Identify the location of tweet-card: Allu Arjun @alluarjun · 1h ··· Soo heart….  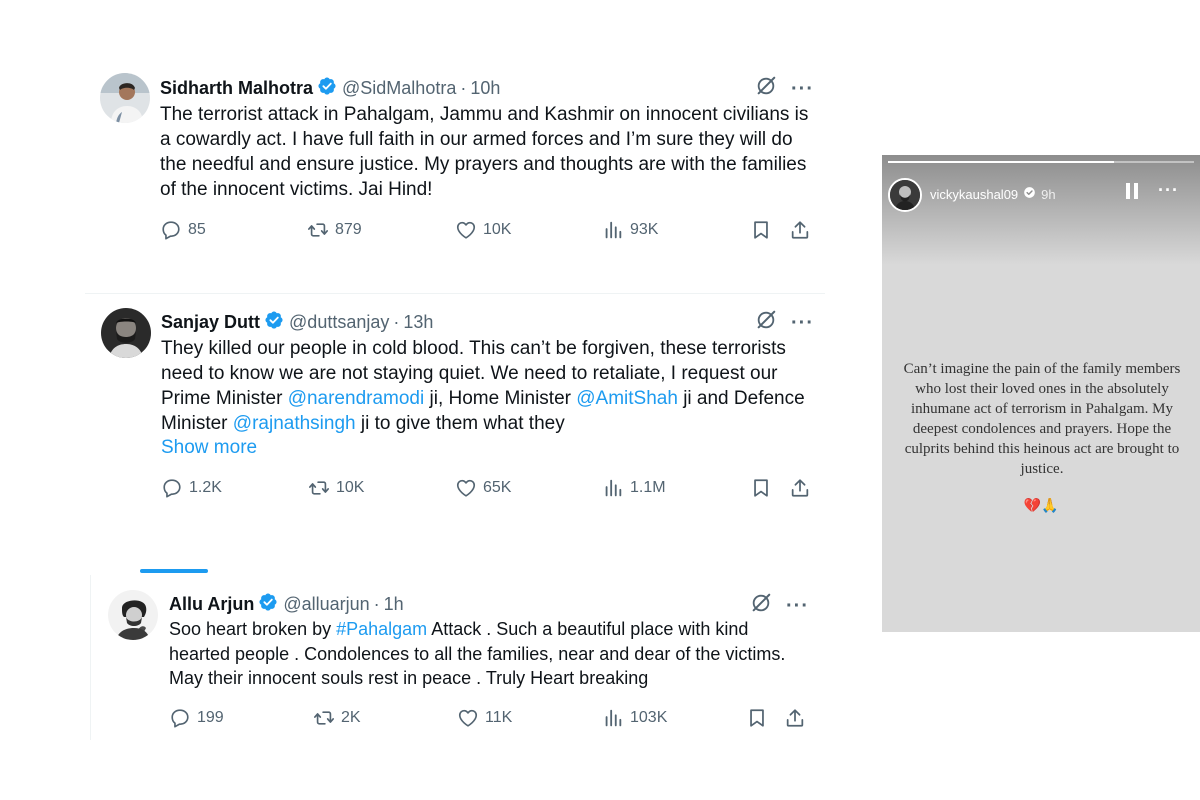
(452, 657).